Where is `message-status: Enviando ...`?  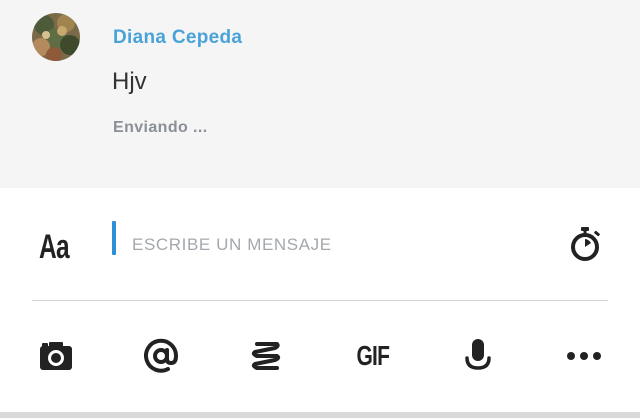 message-status: Enviando ... is located at coordinates (160, 127).